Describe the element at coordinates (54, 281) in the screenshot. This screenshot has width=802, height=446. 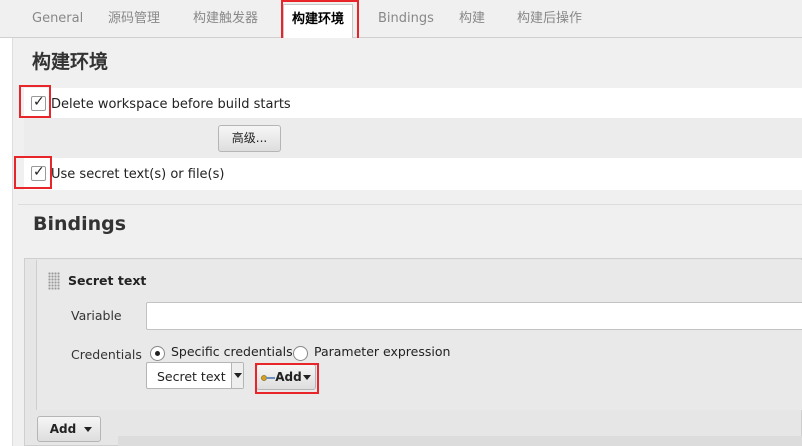
I see `drag-handle-icon` at that location.